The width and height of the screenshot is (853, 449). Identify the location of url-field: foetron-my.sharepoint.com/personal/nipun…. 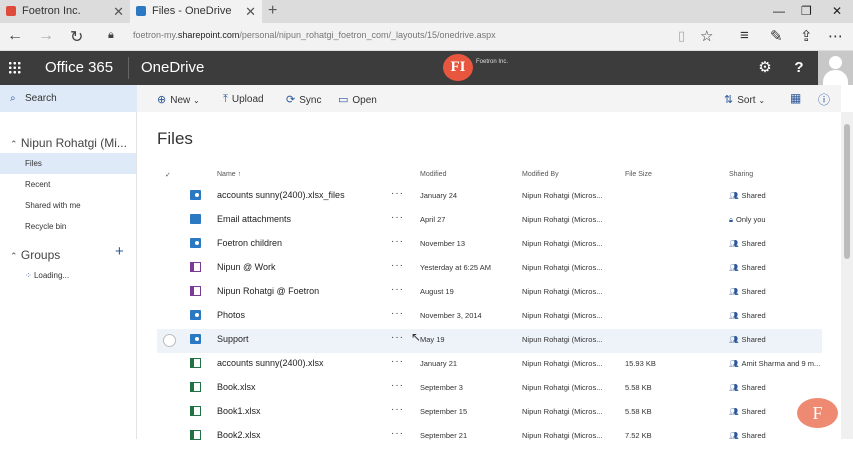
(314, 35).